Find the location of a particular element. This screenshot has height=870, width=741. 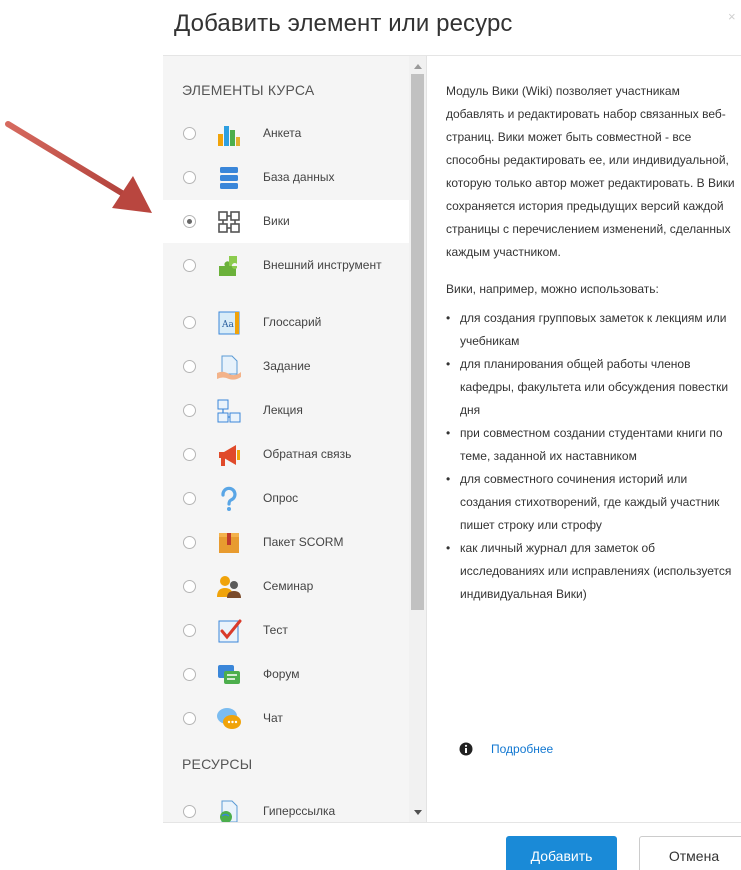

help-uses-heading: Вики, например, можно использовать: is located at coordinates (552, 289).